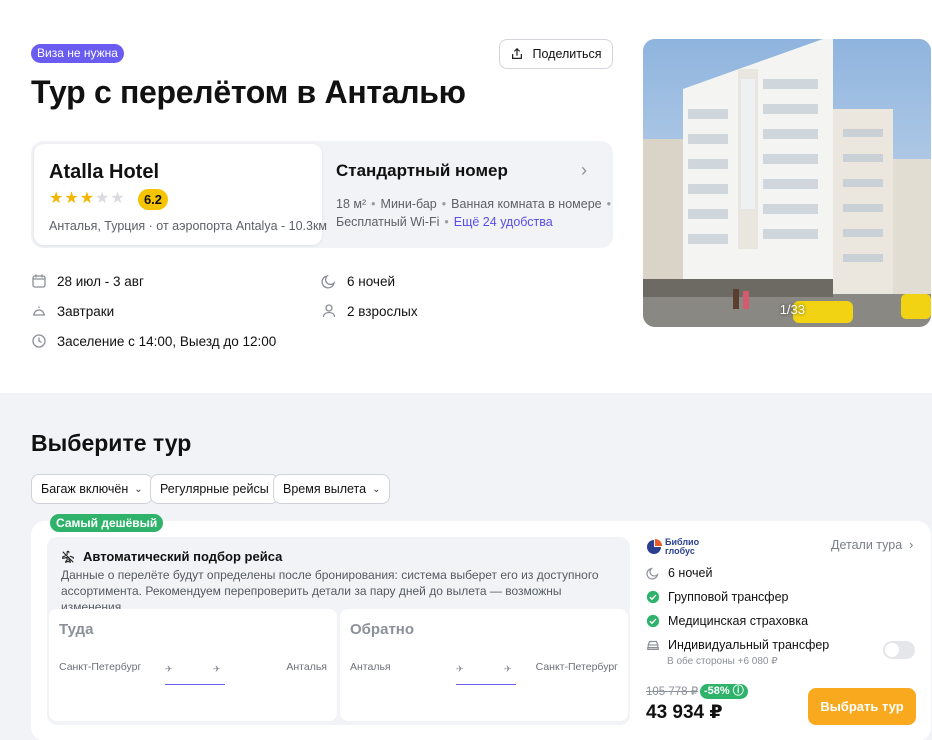  I want to click on tour-price: 43 934 ₽, so click(684, 712).